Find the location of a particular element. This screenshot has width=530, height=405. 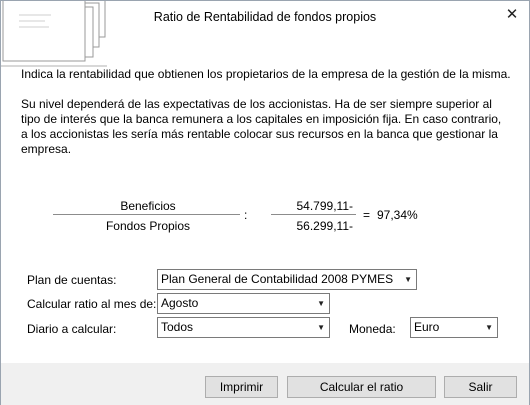

diario-select: Todos ▼ is located at coordinates (243, 327).